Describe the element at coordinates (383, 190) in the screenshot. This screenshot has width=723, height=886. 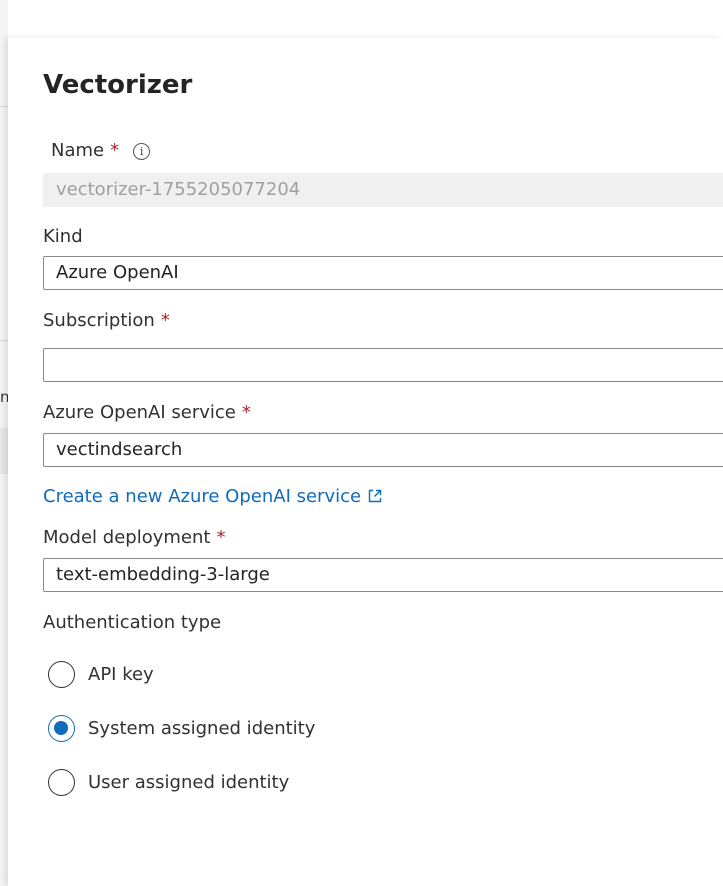
I see `name-field: vectorizer-1755205077204` at that location.